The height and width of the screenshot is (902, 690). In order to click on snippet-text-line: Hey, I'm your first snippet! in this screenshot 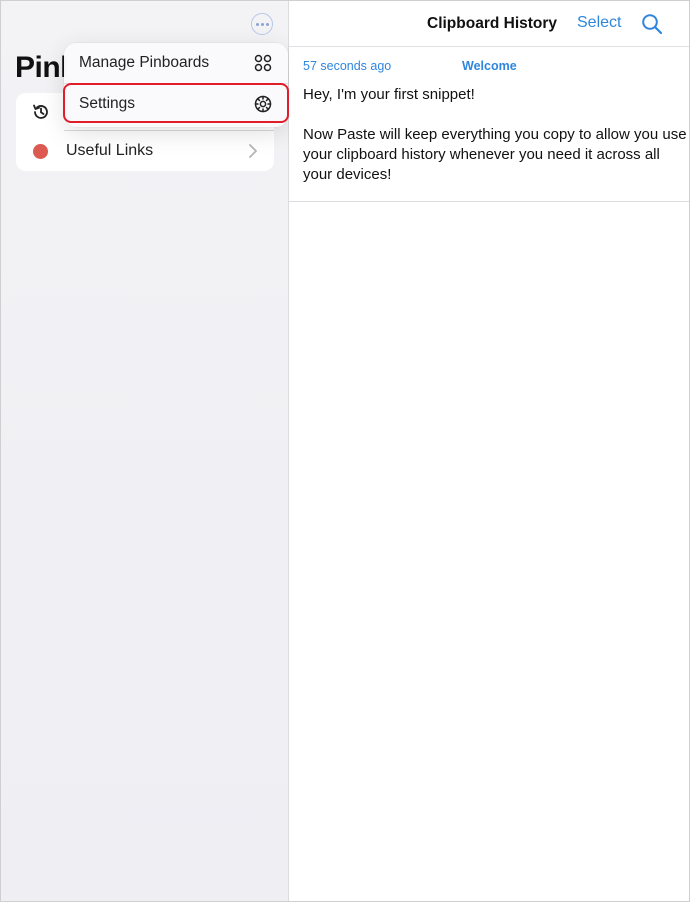, I will do `click(389, 94)`.